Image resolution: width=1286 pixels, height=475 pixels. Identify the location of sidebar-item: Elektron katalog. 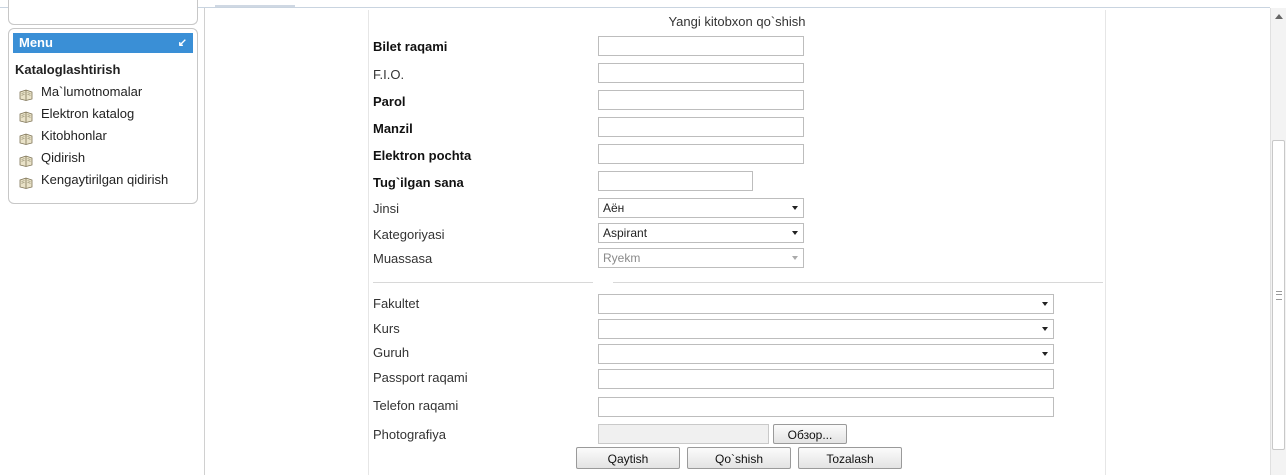
(103, 114).